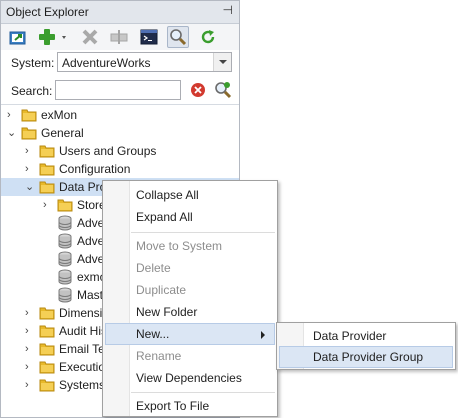  What do you see at coordinates (263, 335) in the screenshot?
I see `submenu-arrow-icon` at bounding box center [263, 335].